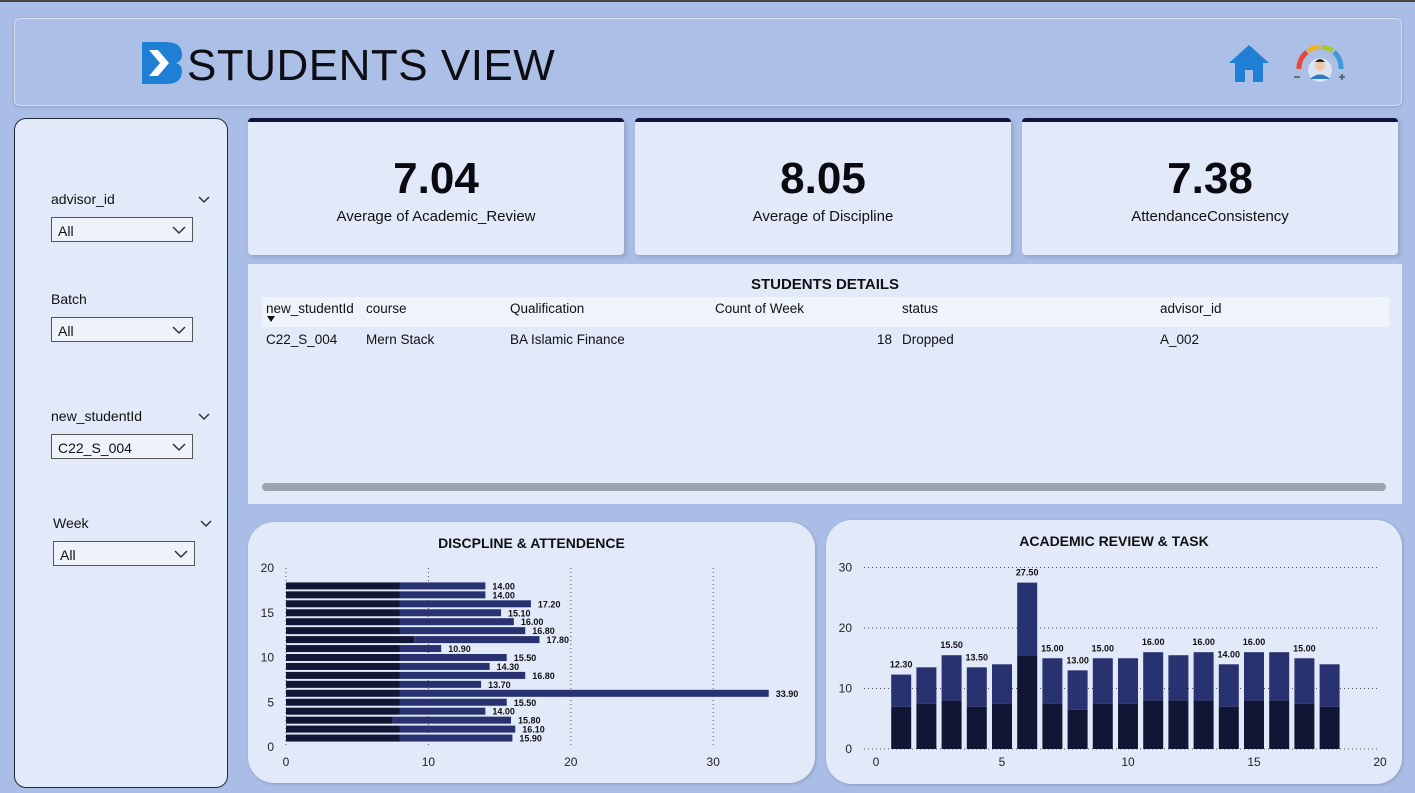 The height and width of the screenshot is (793, 1415). I want to click on table-cell: Dropped, so click(928, 339).